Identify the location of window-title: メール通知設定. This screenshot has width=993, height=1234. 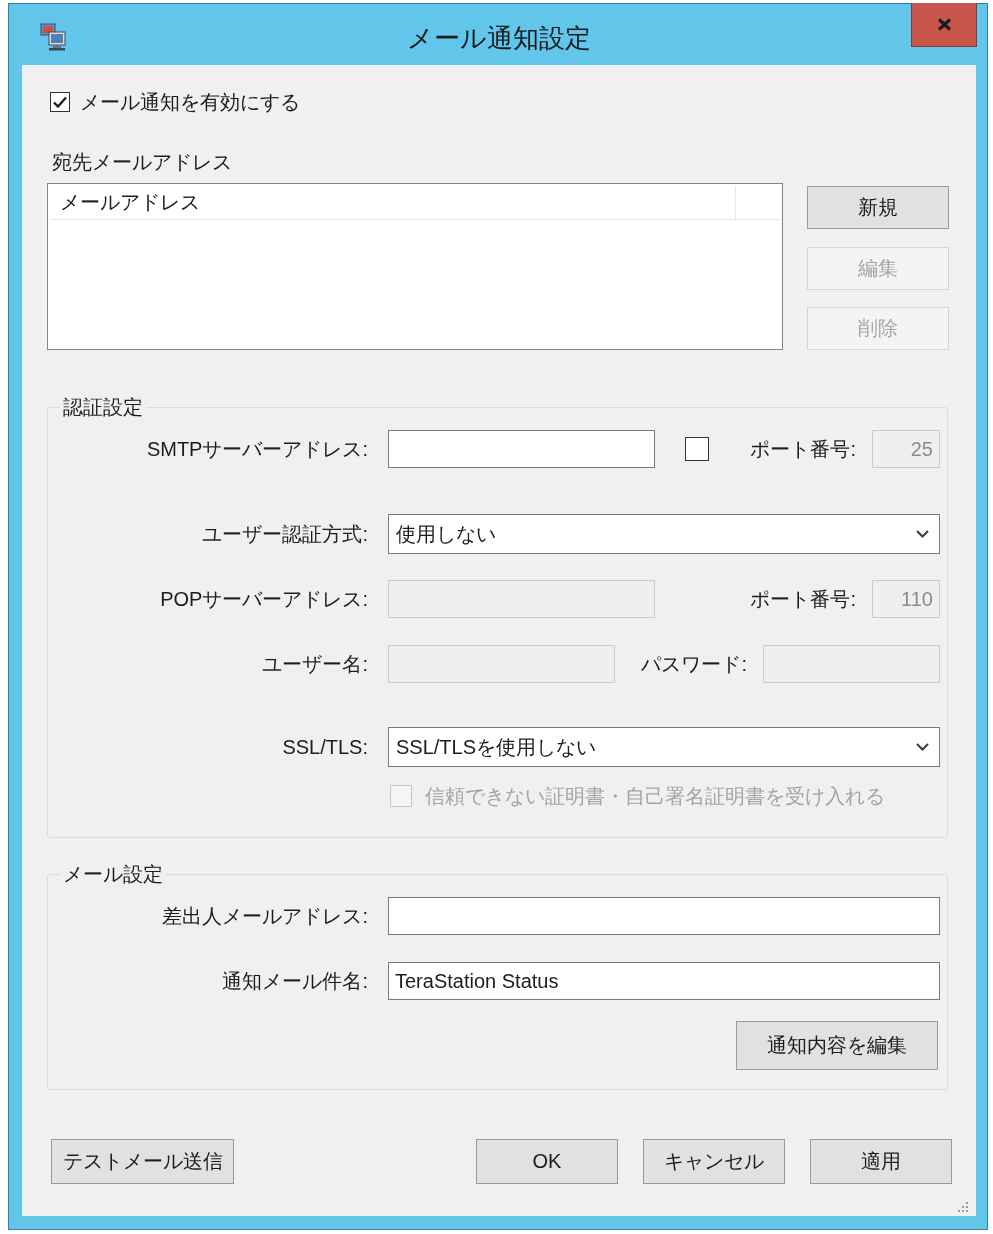
(499, 37).